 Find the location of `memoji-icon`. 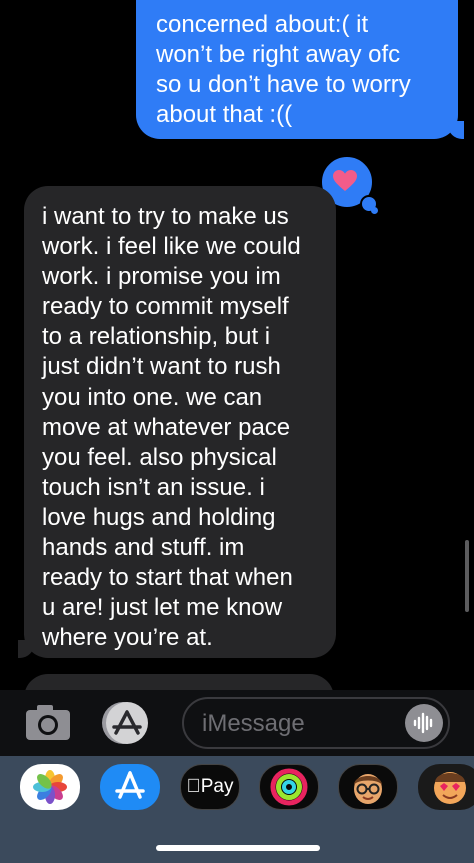

memoji-icon is located at coordinates (368, 789).